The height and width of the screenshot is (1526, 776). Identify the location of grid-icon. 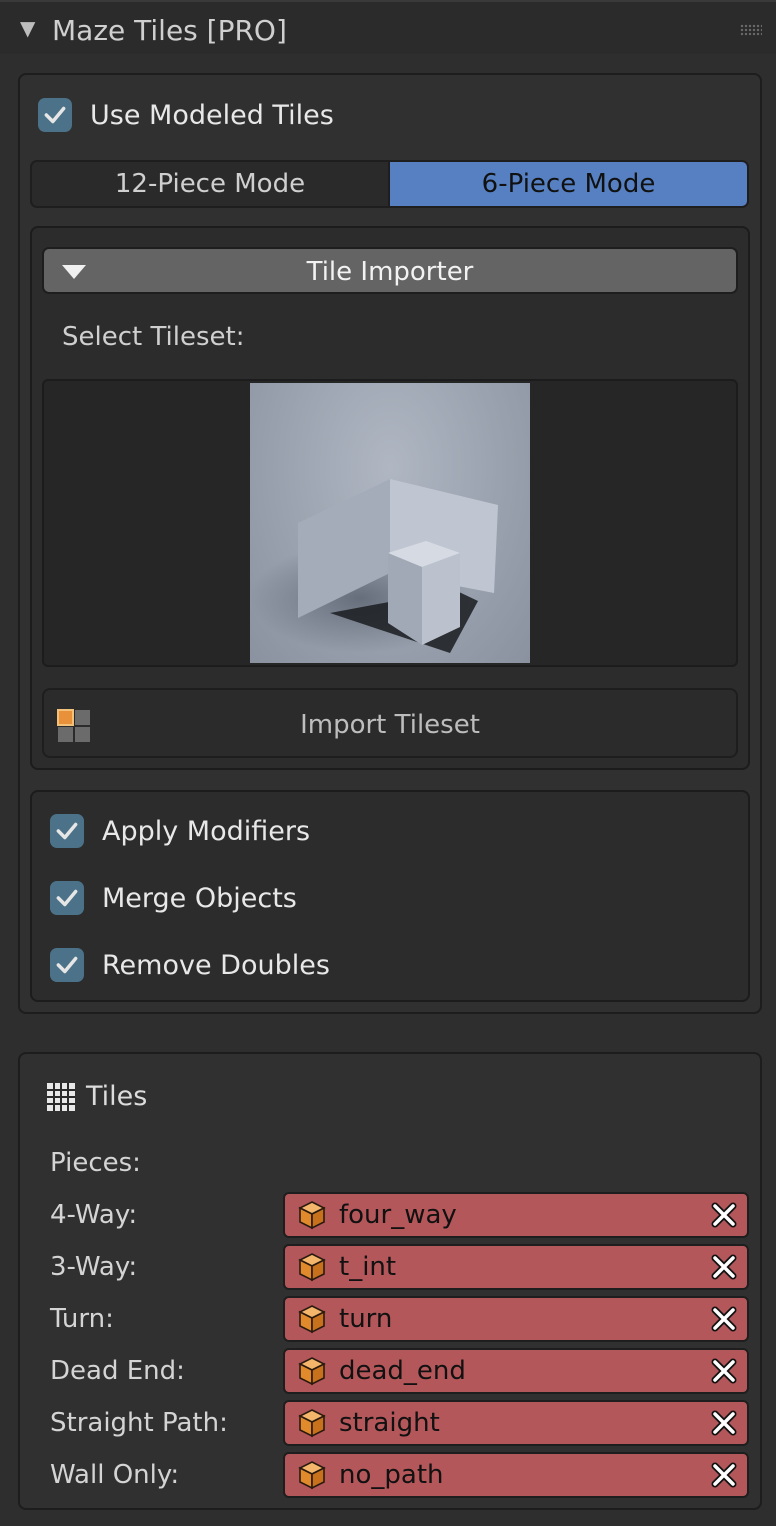
(61, 1097).